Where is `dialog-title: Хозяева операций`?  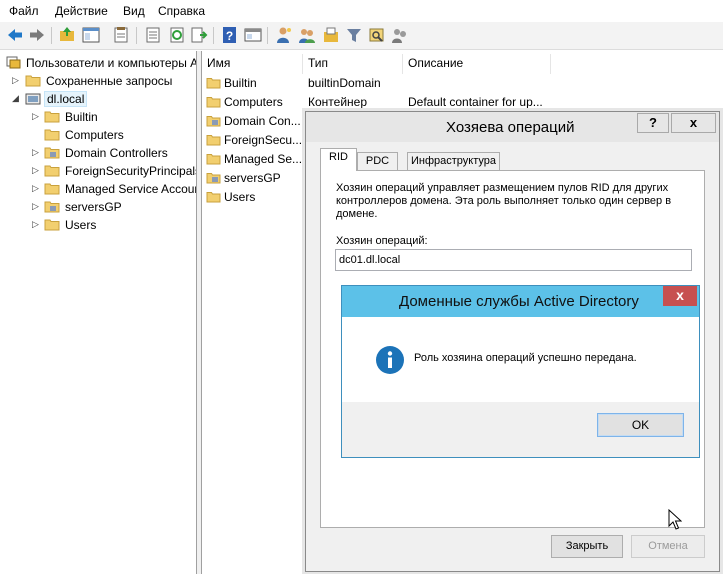 dialog-title: Хозяева операций is located at coordinates (510, 127).